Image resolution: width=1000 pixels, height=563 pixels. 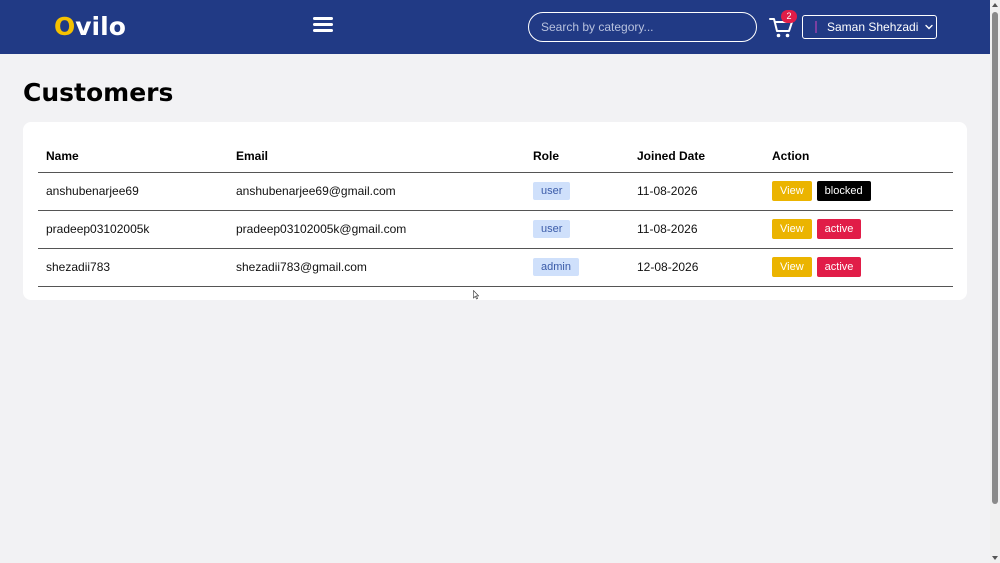 What do you see at coordinates (323, 25) in the screenshot?
I see `hamburger-menu-icon` at bounding box center [323, 25].